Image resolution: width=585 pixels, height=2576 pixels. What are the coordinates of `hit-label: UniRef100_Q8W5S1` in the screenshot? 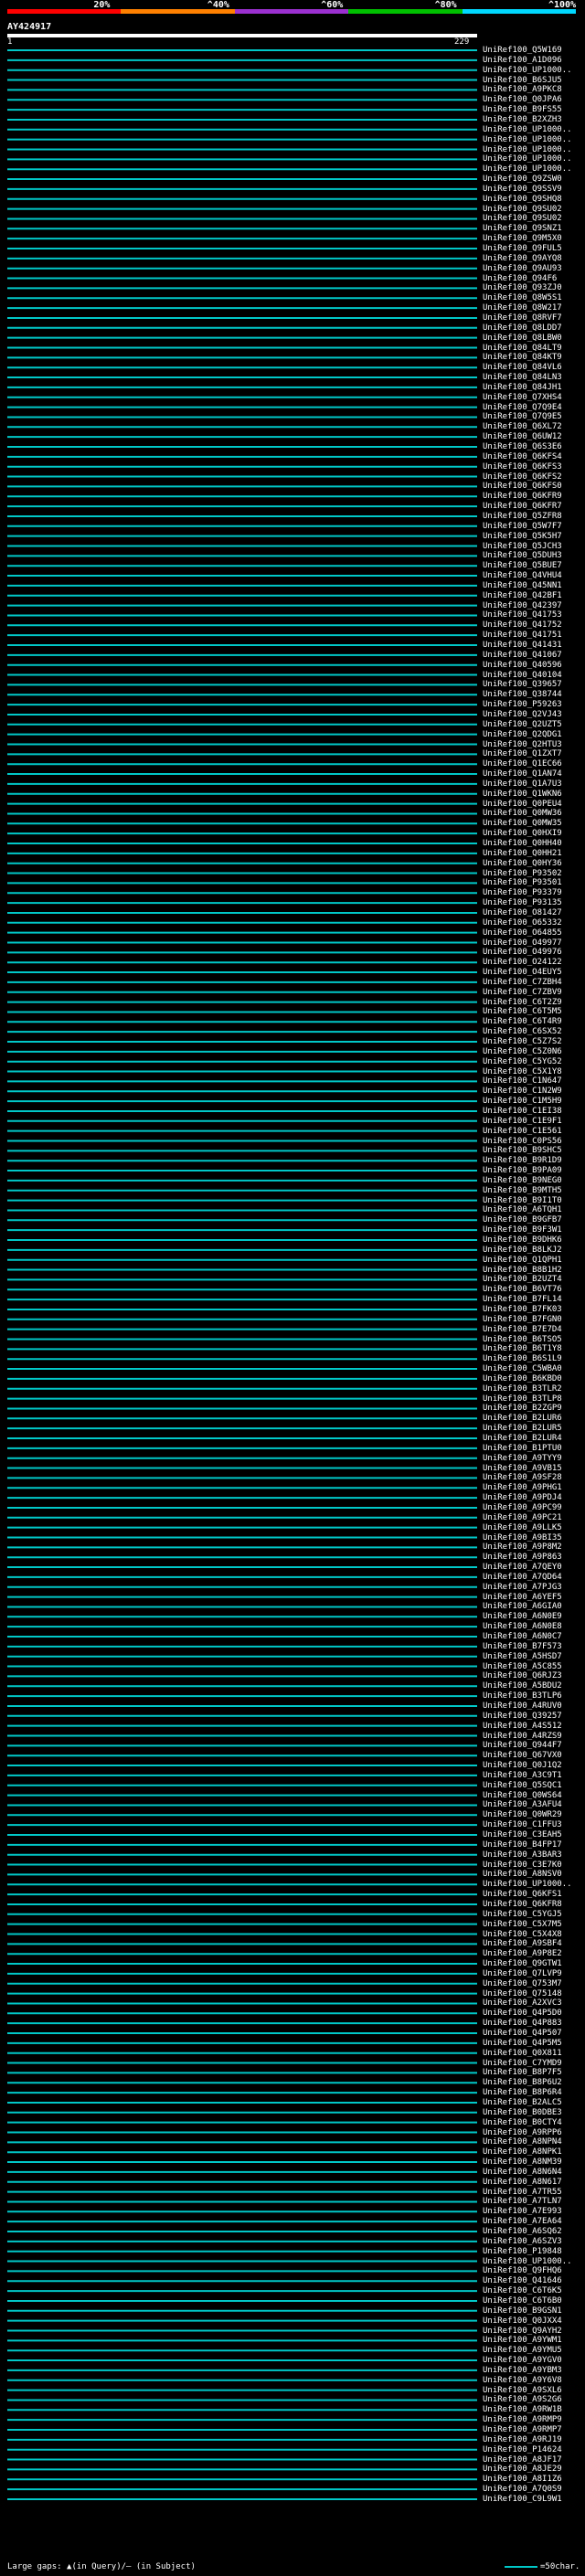 It's located at (522, 298).